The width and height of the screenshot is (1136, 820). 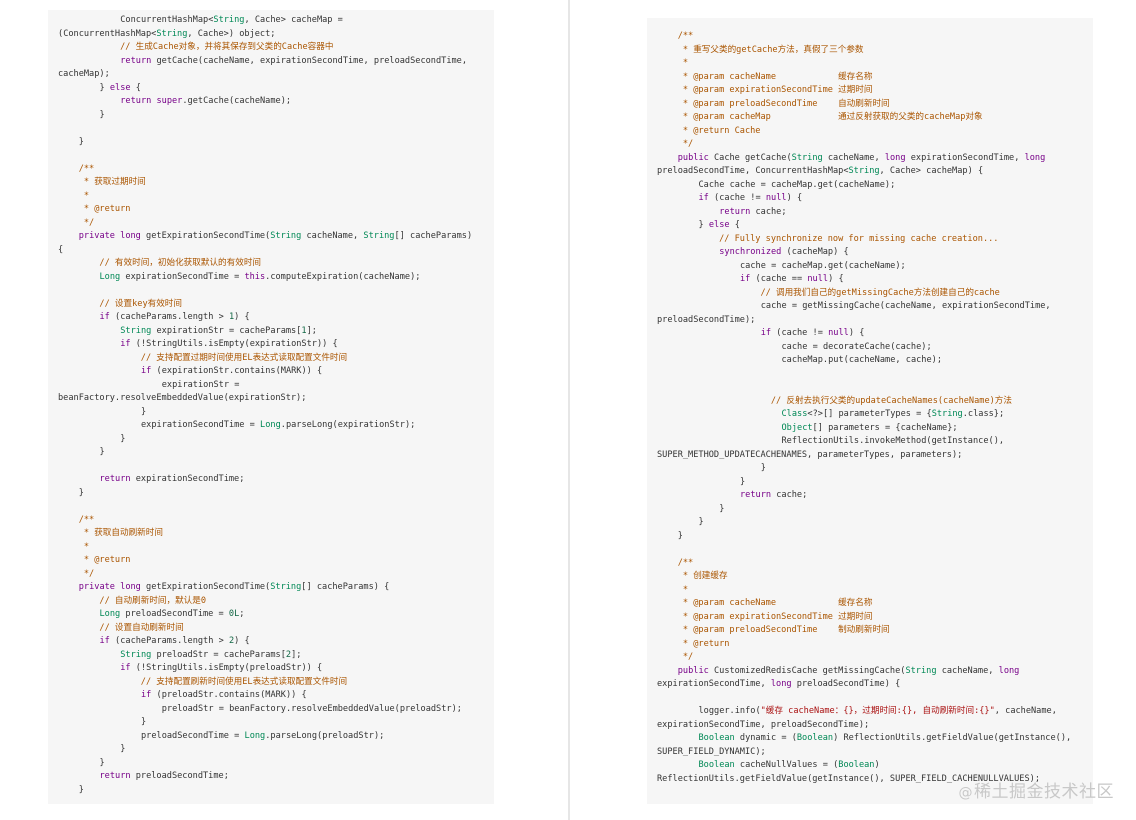 I want to click on code-line: synchronized (cacheMap) {, so click(x=784, y=252).